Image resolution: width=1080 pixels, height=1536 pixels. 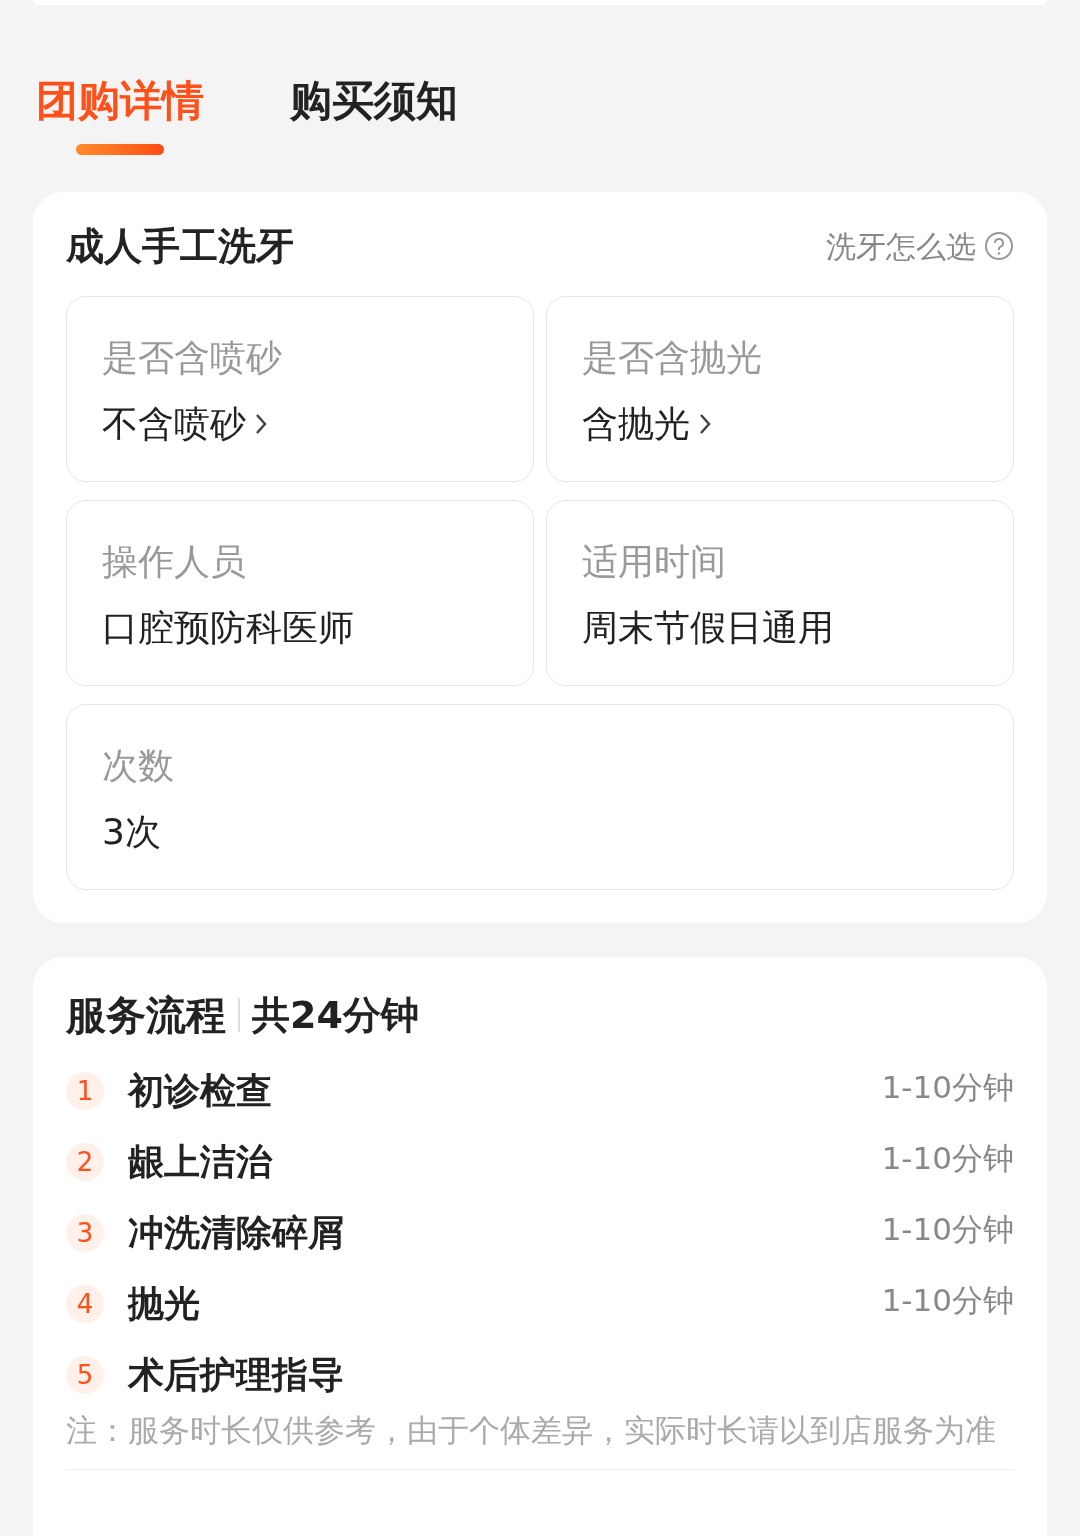 I want to click on step-number: 2, so click(x=85, y=1162).